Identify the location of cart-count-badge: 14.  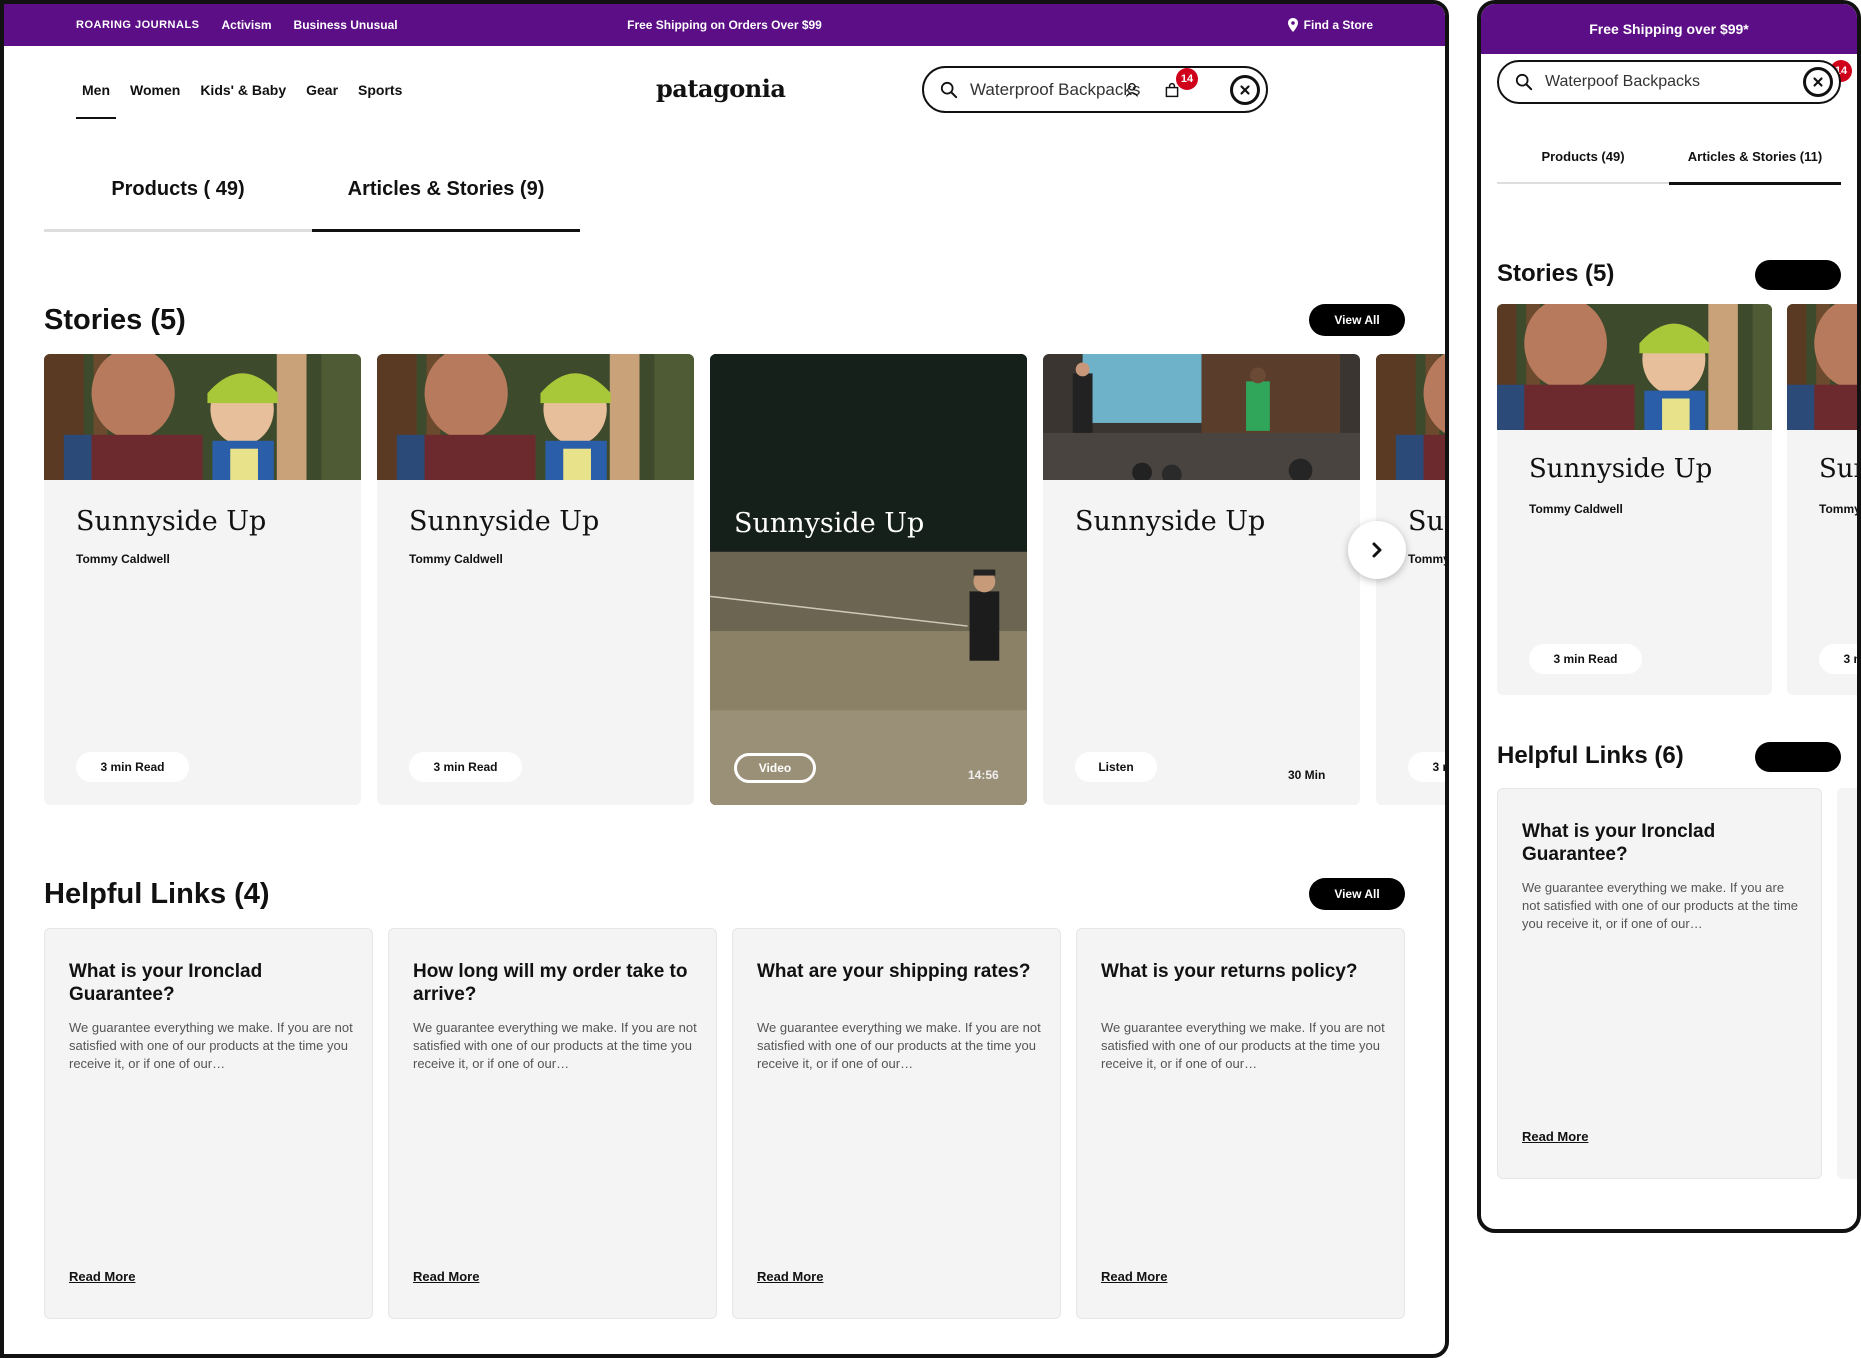
(1187, 79).